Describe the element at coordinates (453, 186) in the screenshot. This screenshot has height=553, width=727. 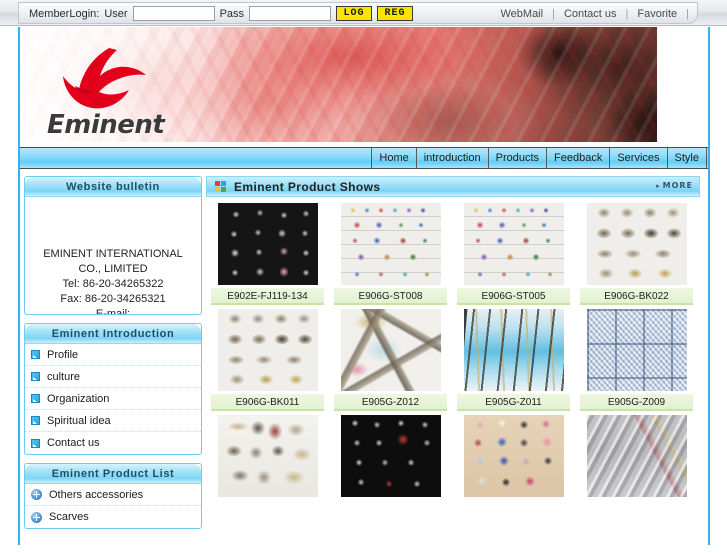
I see `product-shows-header: Eminent Product Shows ▸ MORE` at that location.